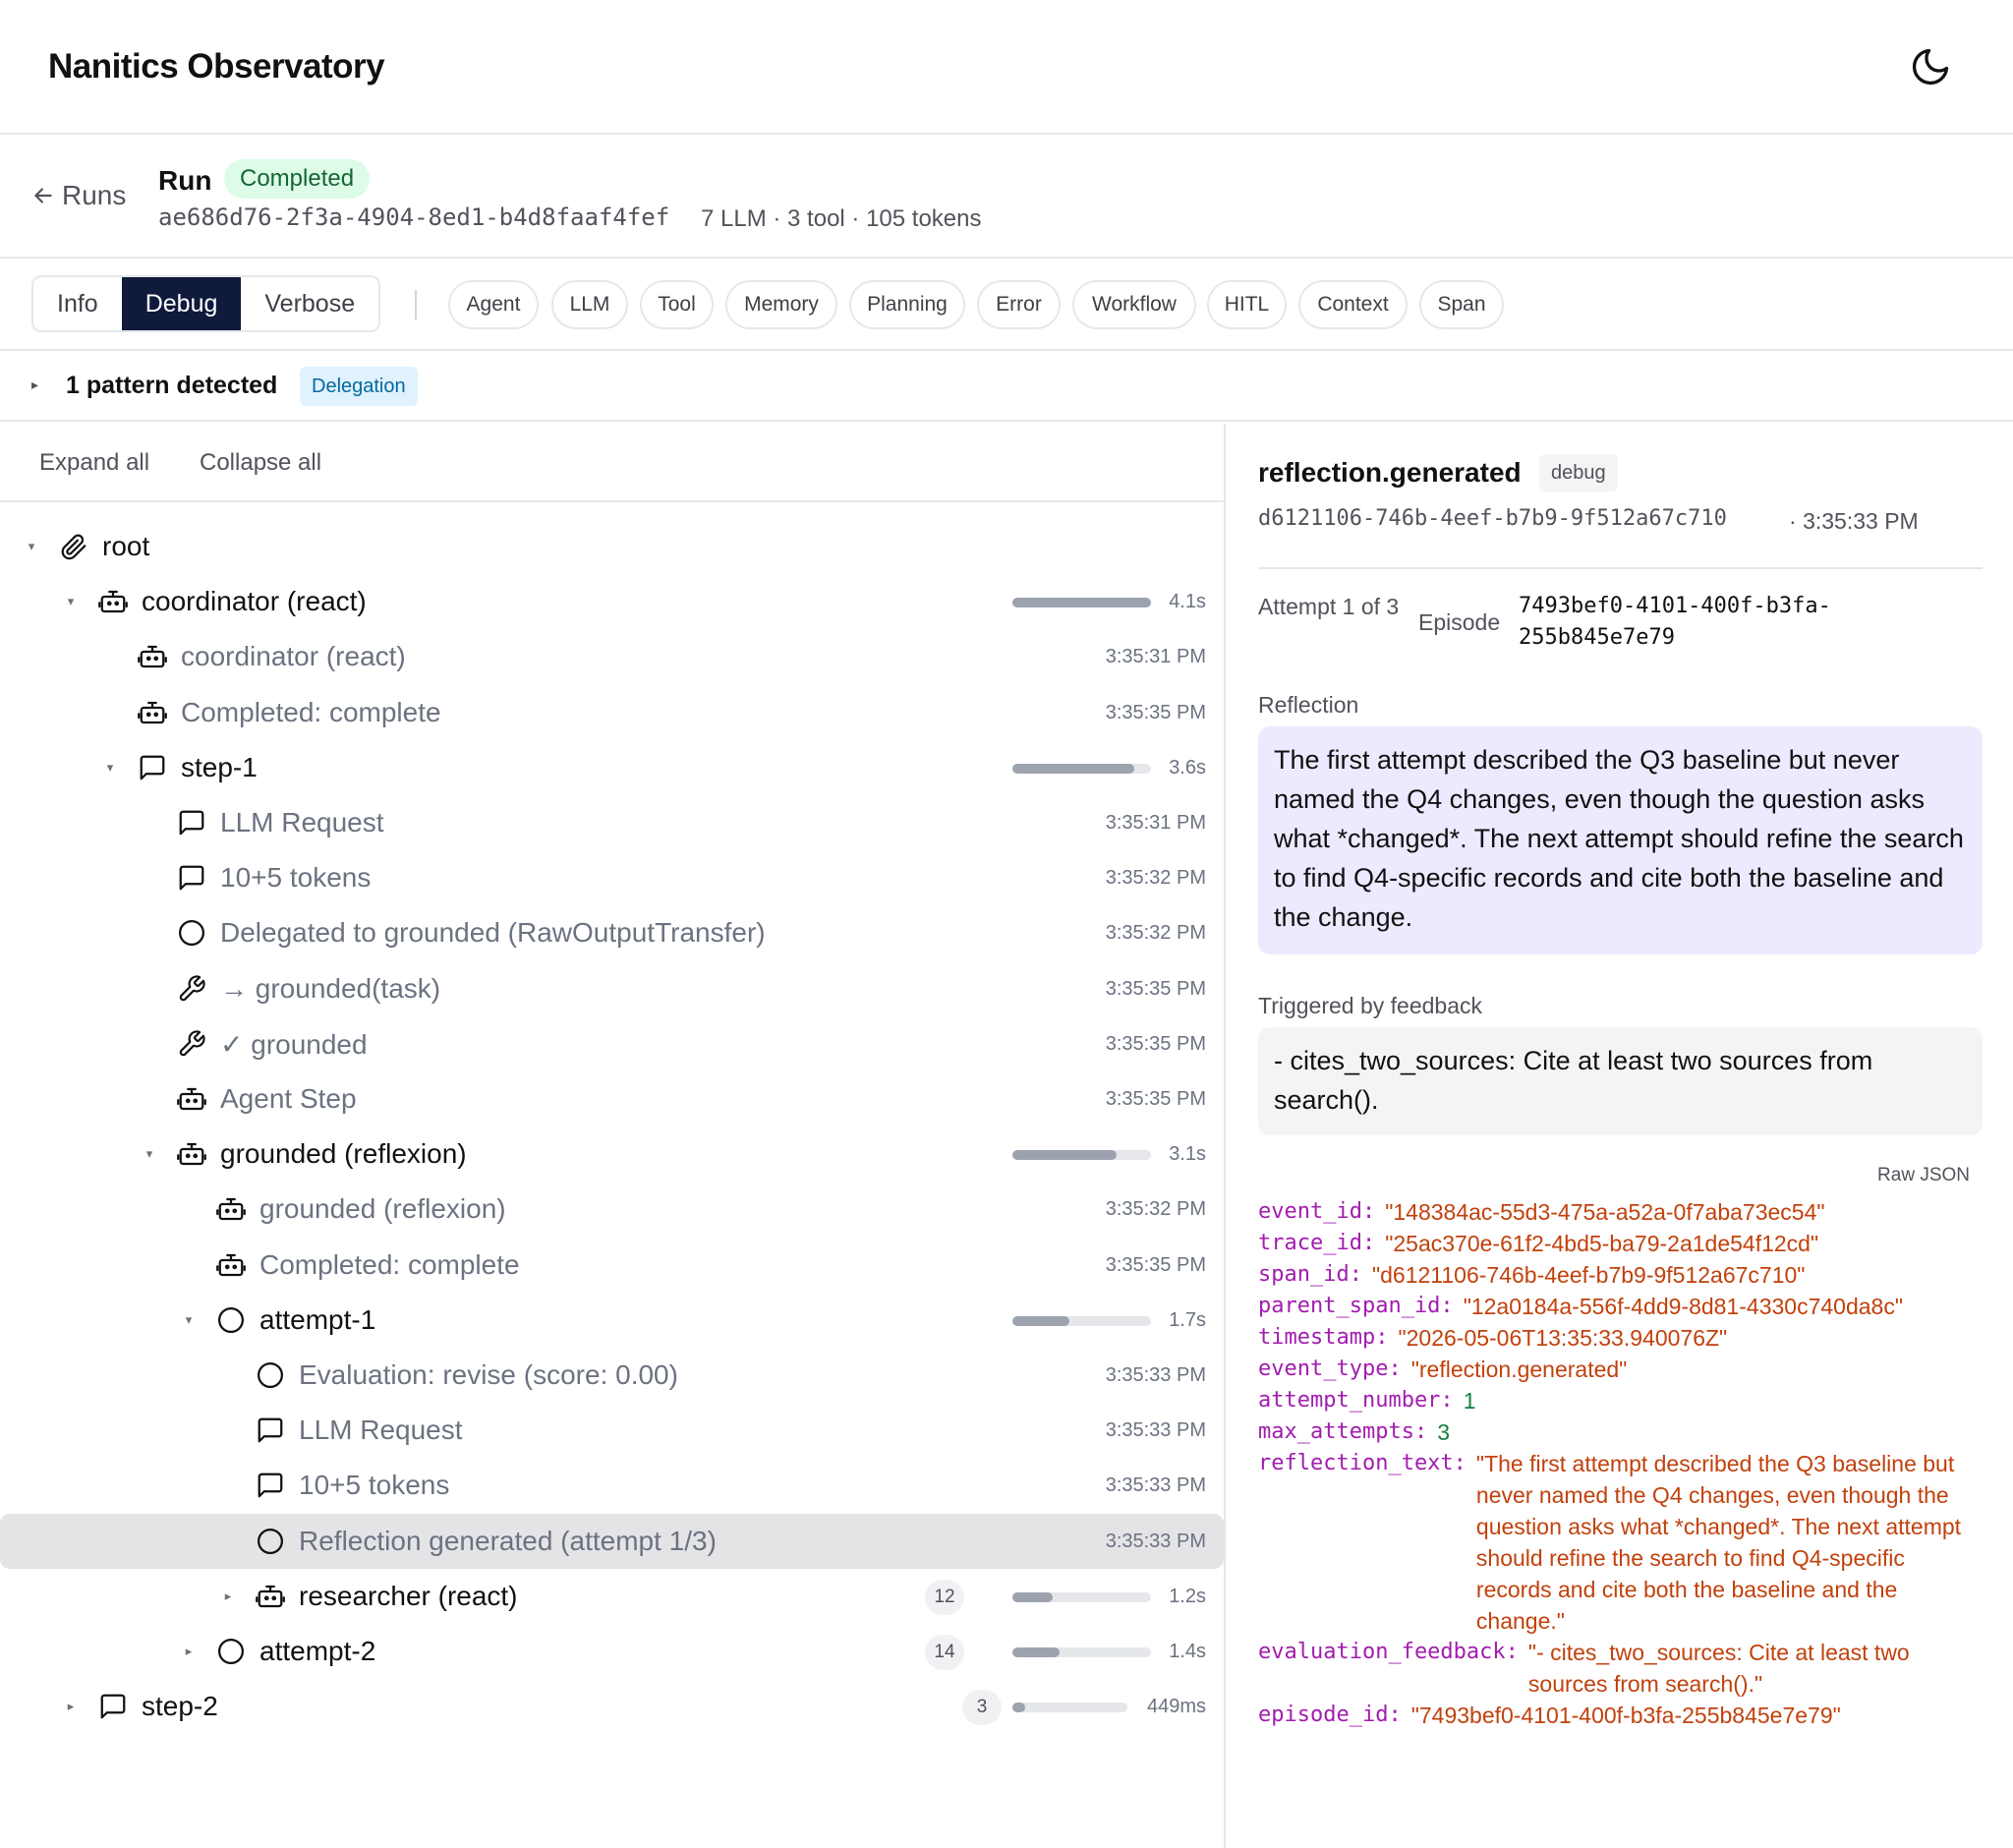 The width and height of the screenshot is (2013, 1848). I want to click on filter-chip-llm: LLM, so click(589, 304).